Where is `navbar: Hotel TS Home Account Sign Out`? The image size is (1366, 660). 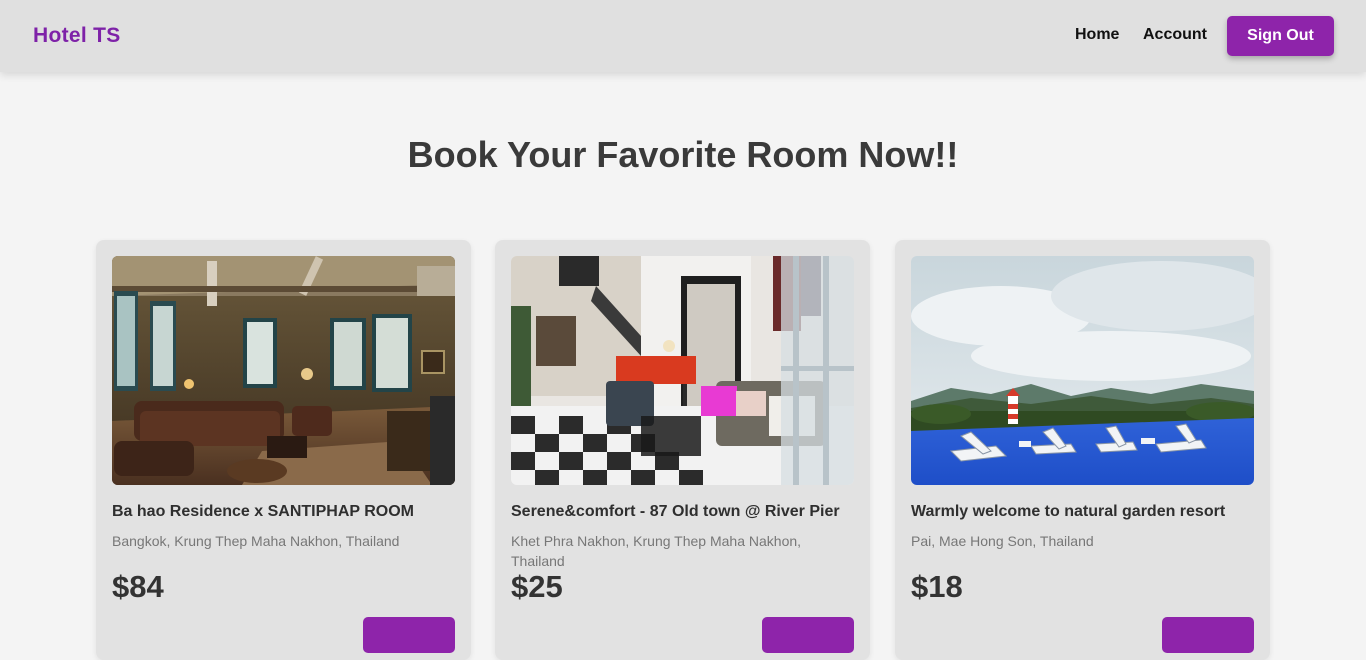
navbar: Hotel TS Home Account Sign Out is located at coordinates (683, 36).